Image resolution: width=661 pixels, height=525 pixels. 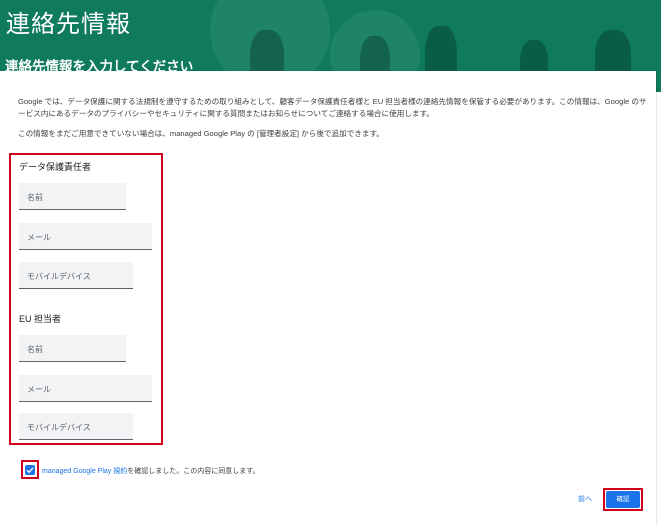 What do you see at coordinates (30, 469) in the screenshot?
I see `checkbox-highlight-box` at bounding box center [30, 469].